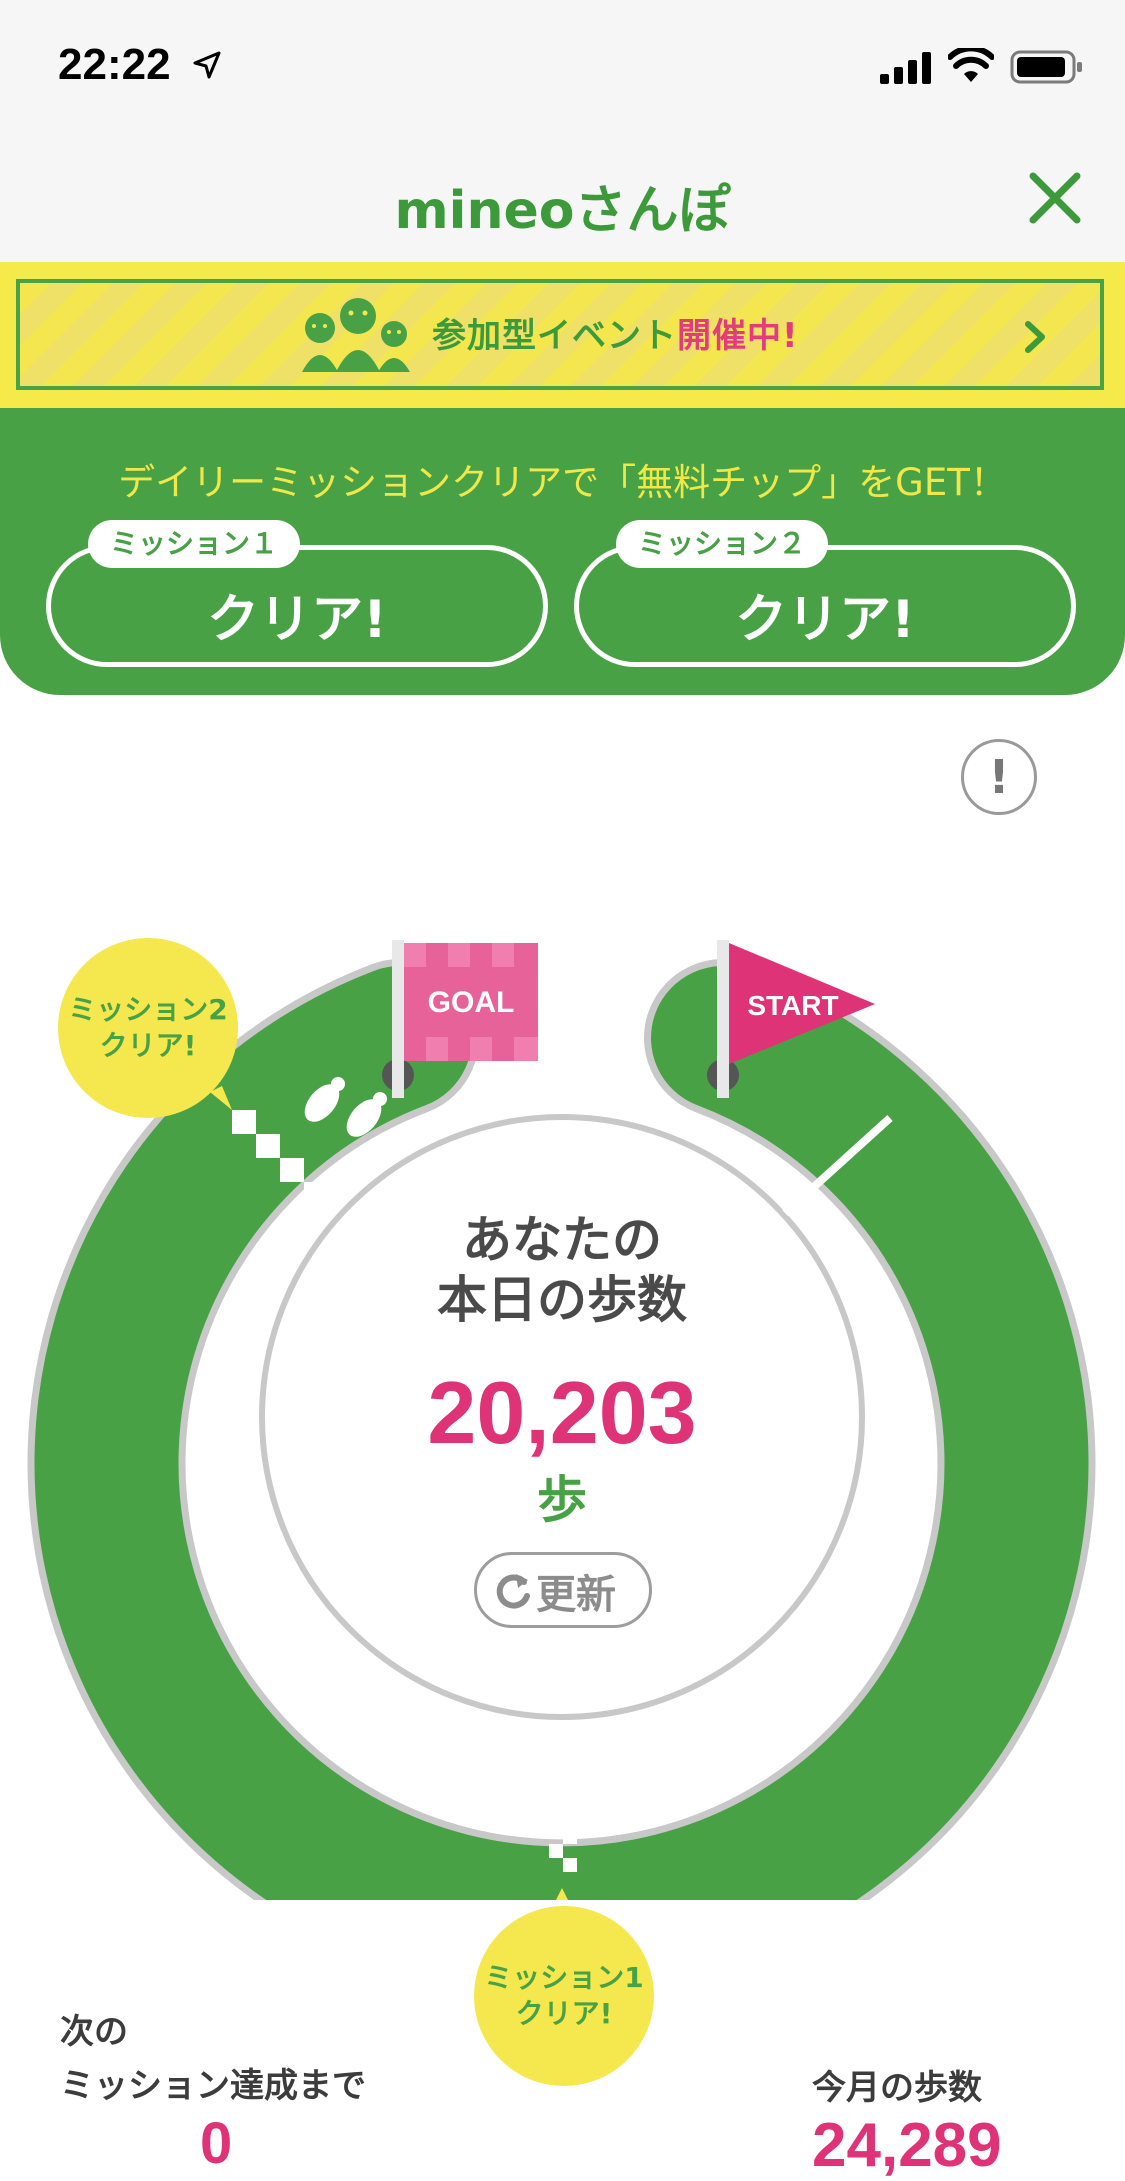  Describe the element at coordinates (562, 482) in the screenshot. I see `mission-lead-text: デイリーミッションクリアで「無料チップ」をGET！` at that location.